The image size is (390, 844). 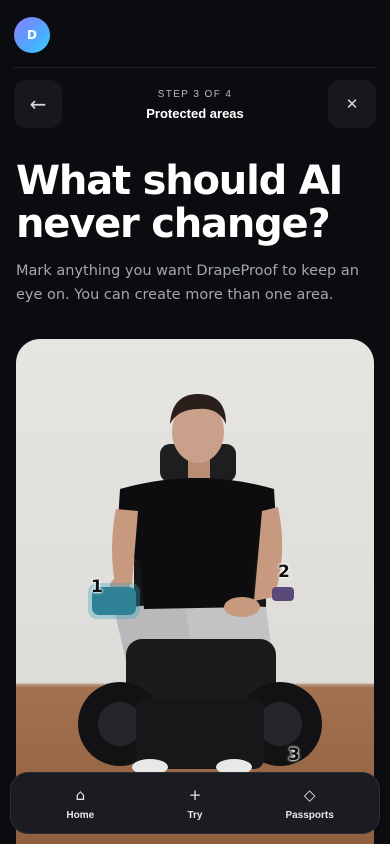 What do you see at coordinates (195, 794) in the screenshot?
I see `plus-icon: +` at bounding box center [195, 794].